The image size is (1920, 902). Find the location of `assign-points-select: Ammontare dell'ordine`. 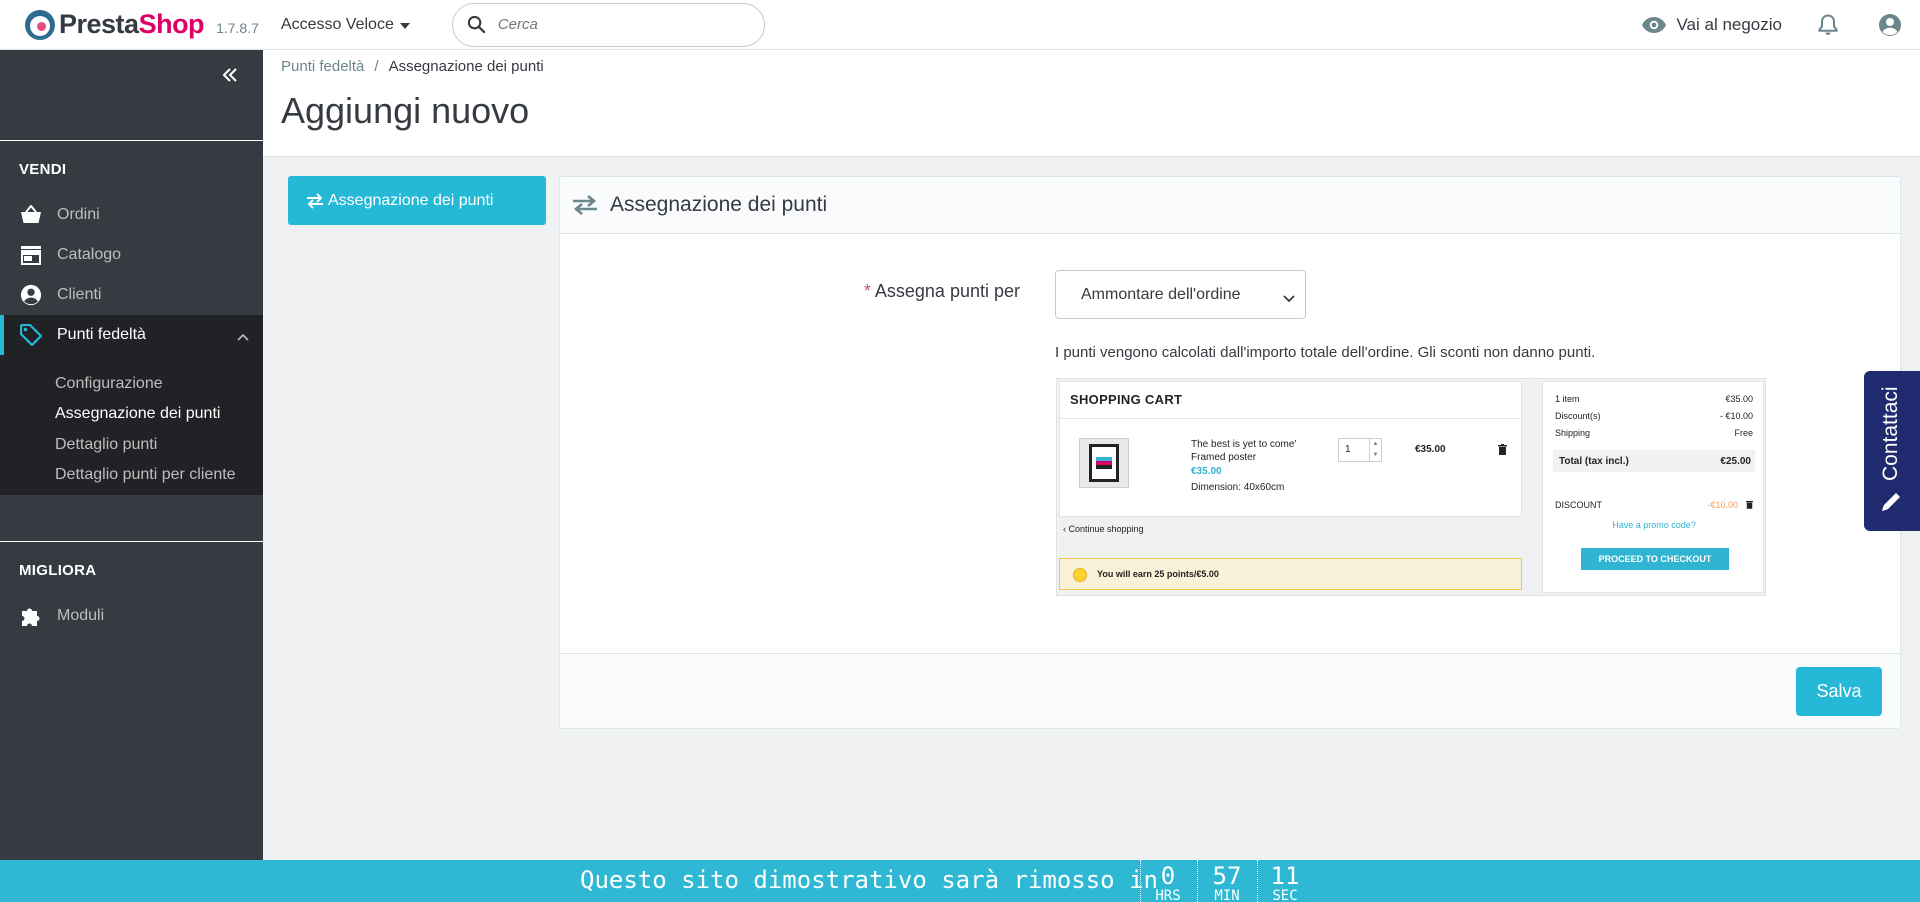

assign-points-select: Ammontare dell'ordine is located at coordinates (1180, 294).